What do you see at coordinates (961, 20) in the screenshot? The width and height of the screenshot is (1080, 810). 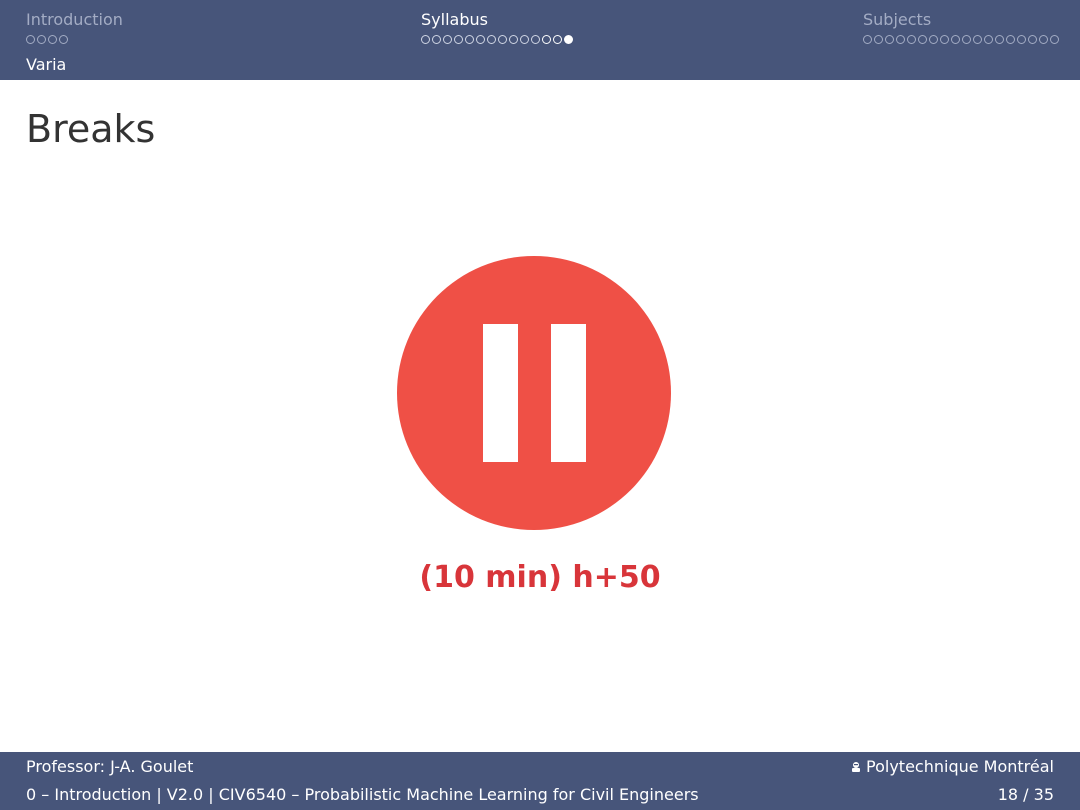 I see `nav-section-title: Subjects` at bounding box center [961, 20].